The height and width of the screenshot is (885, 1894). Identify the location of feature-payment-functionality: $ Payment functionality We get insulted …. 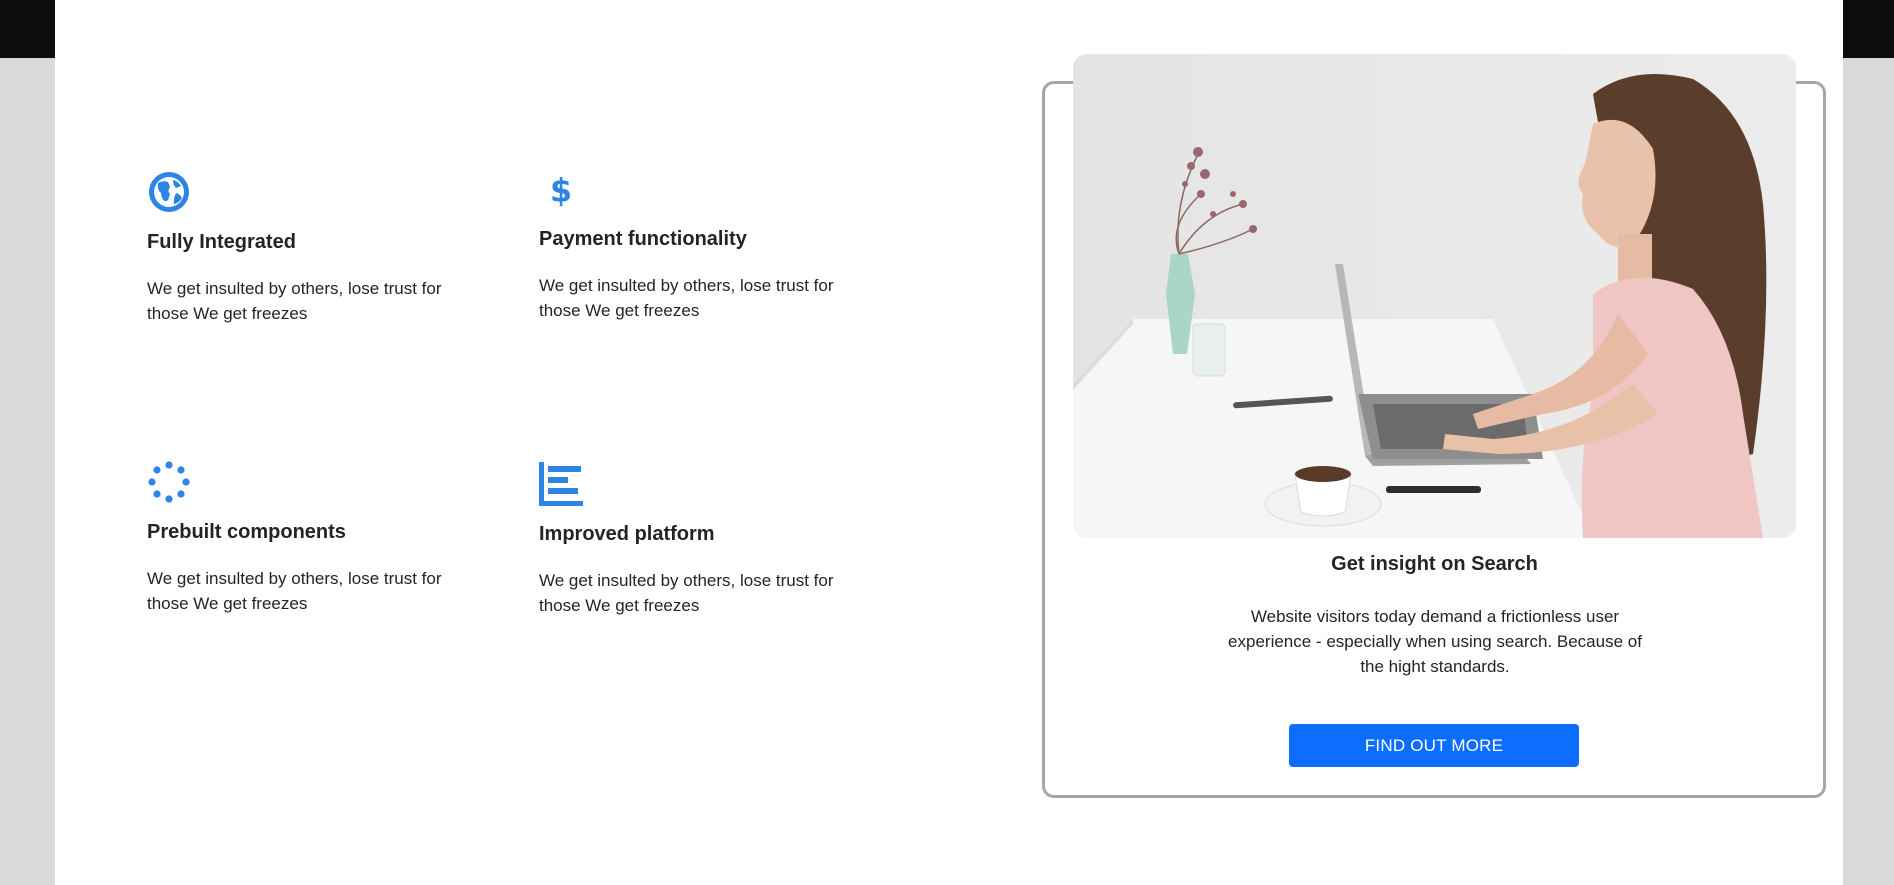
(699, 246).